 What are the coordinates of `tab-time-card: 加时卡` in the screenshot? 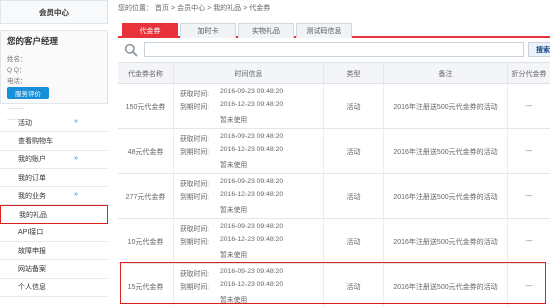 It's located at (208, 30).